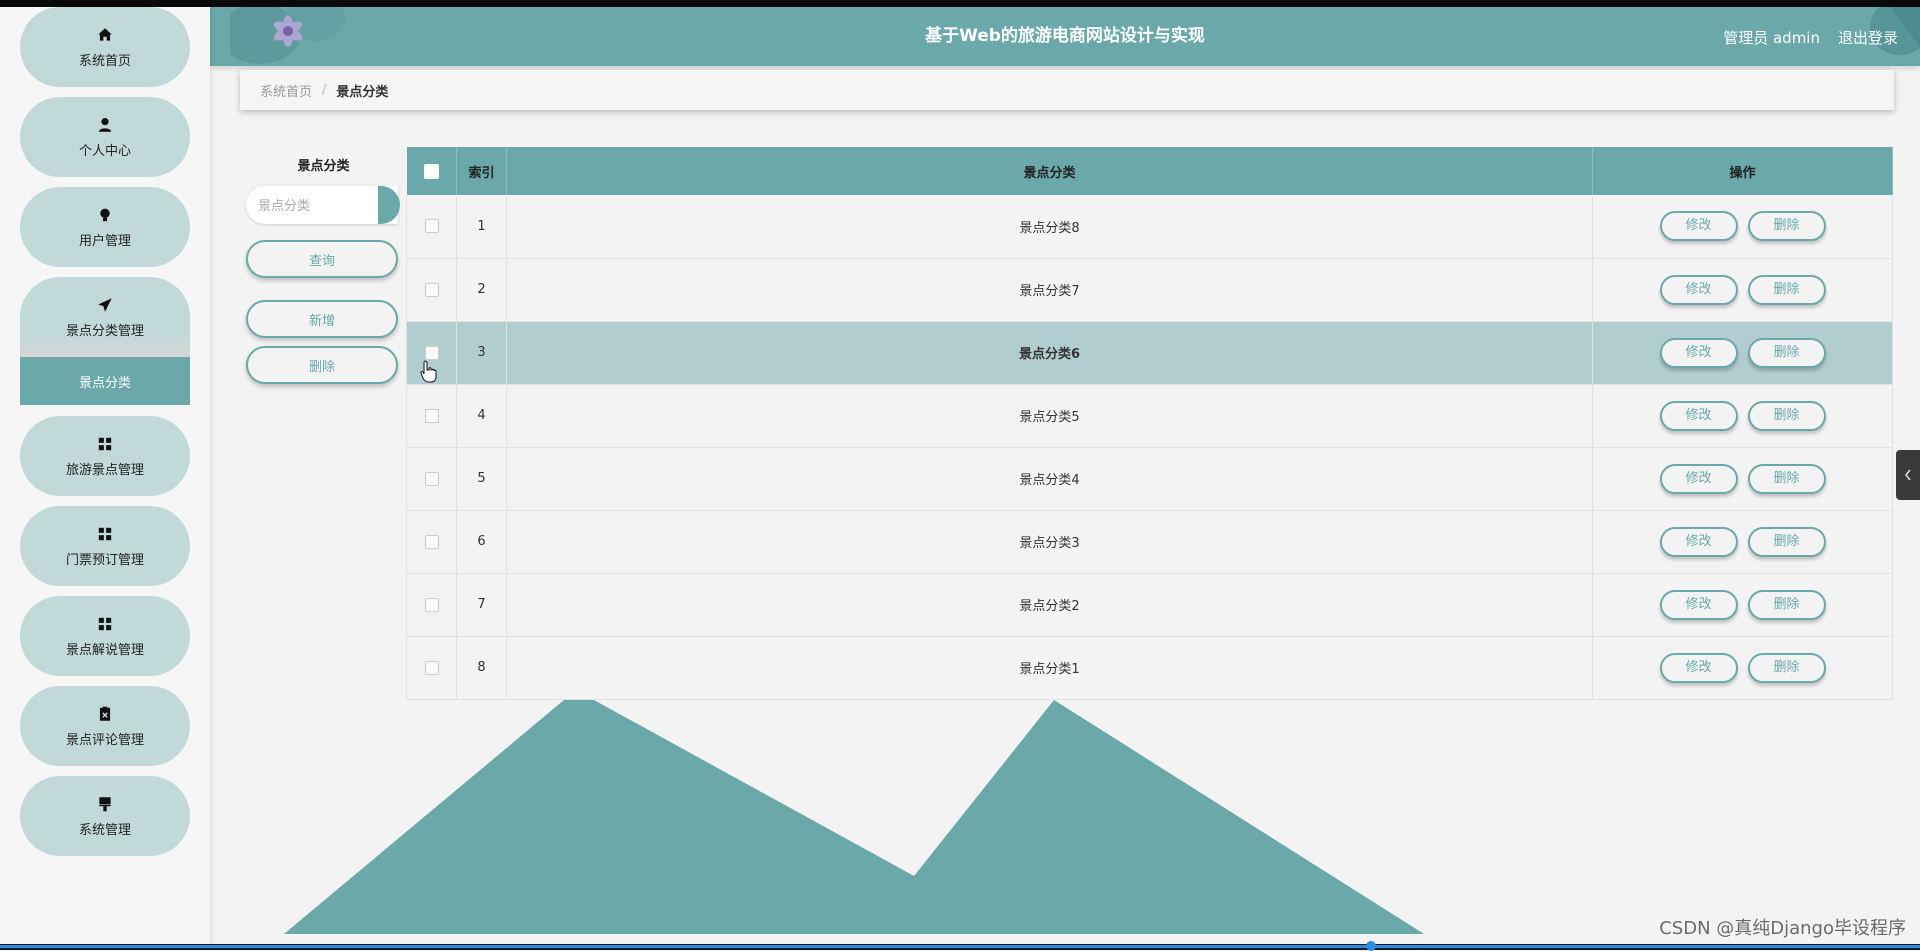 The height and width of the screenshot is (951, 1920). Describe the element at coordinates (322, 259) in the screenshot. I see `query-button: 查询` at that location.